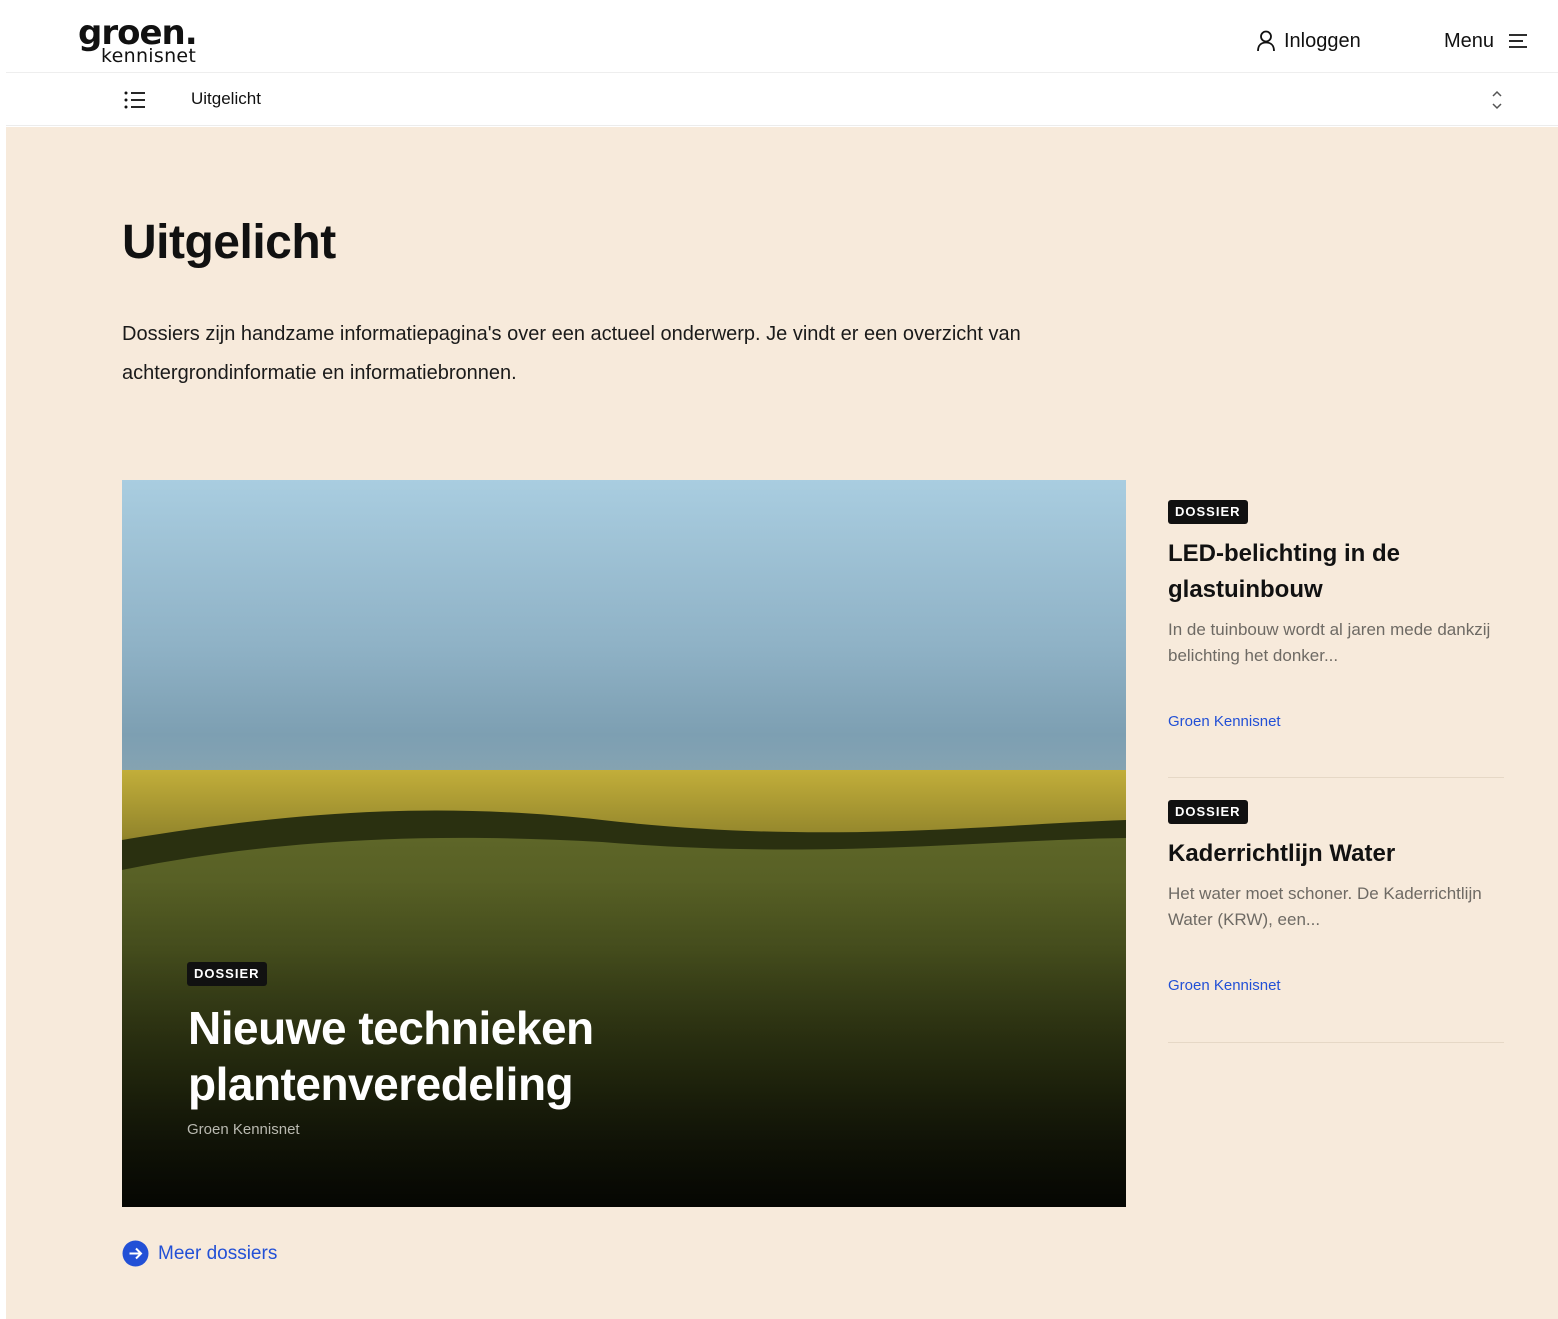 This screenshot has height=1319, width=1558. What do you see at coordinates (135, 1253) in the screenshot?
I see `arrow-right-circle-icon` at bounding box center [135, 1253].